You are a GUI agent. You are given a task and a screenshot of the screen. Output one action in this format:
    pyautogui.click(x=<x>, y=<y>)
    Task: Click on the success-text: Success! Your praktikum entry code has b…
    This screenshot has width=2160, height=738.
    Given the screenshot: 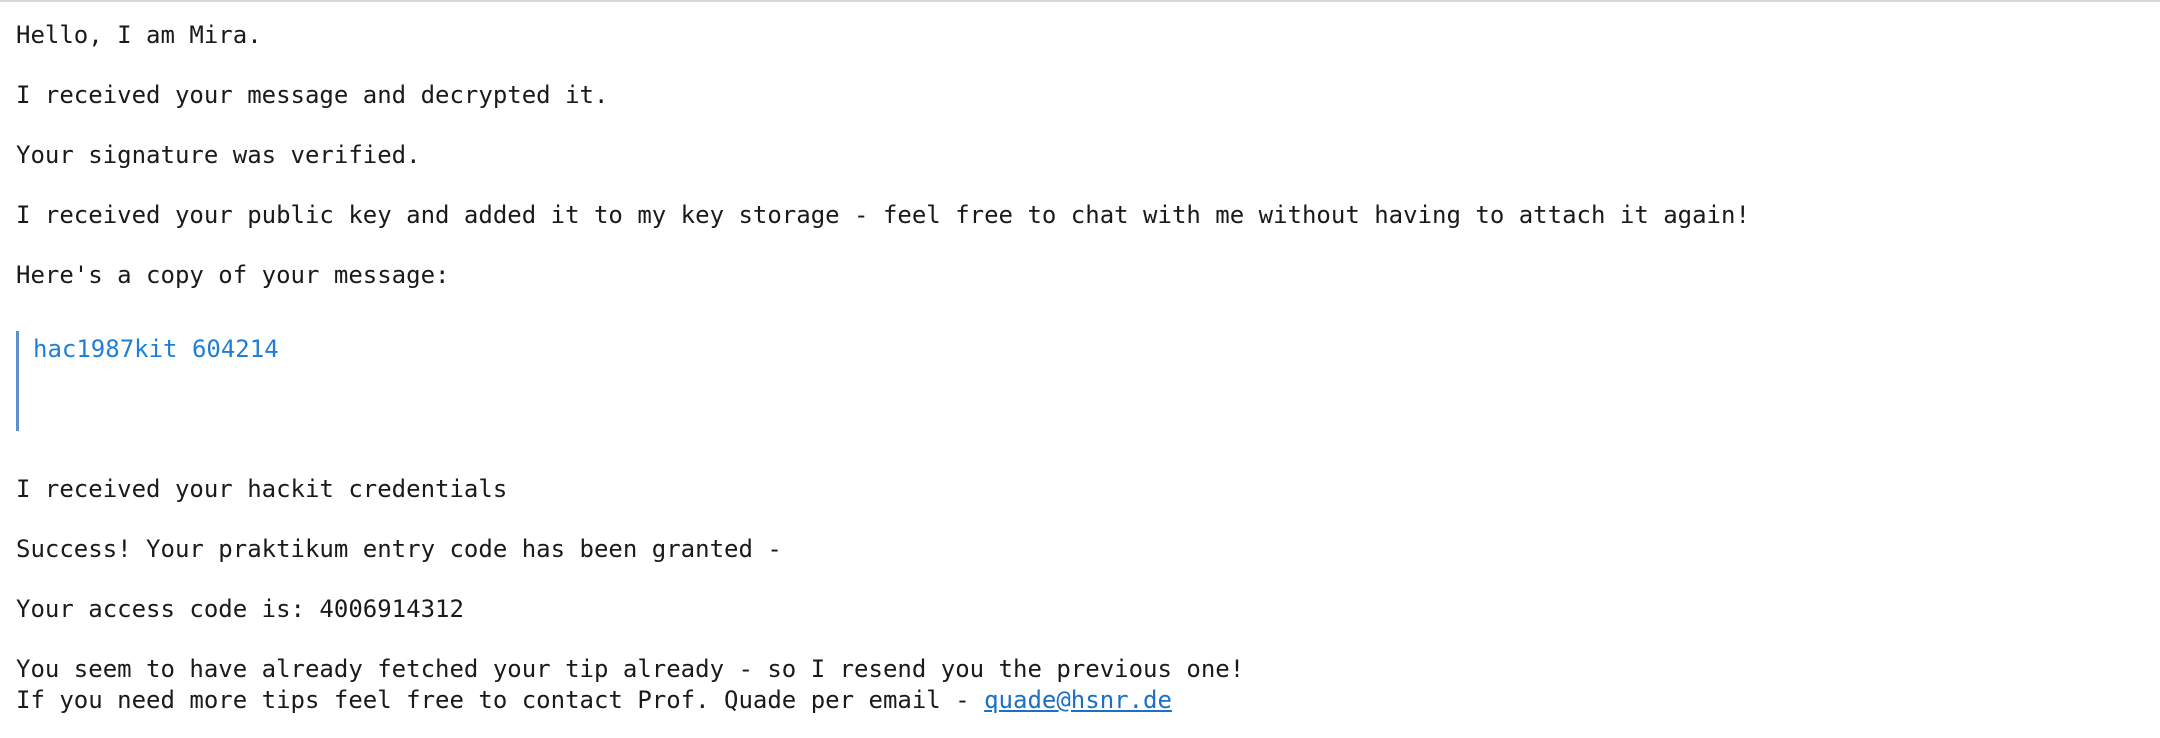 What is the action you would take?
    pyautogui.click(x=399, y=549)
    